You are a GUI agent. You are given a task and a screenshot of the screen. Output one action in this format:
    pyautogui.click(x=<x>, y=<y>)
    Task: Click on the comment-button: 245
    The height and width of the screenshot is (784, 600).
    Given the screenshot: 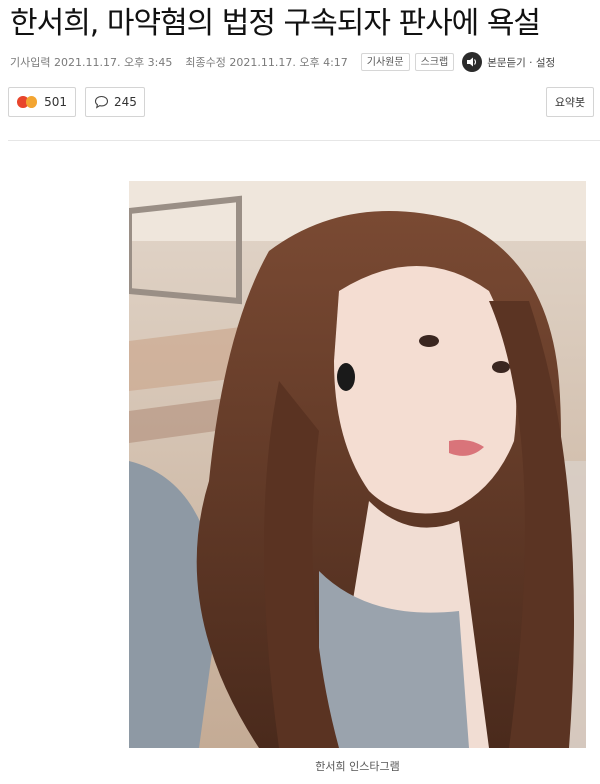 What is the action you would take?
    pyautogui.click(x=115, y=102)
    